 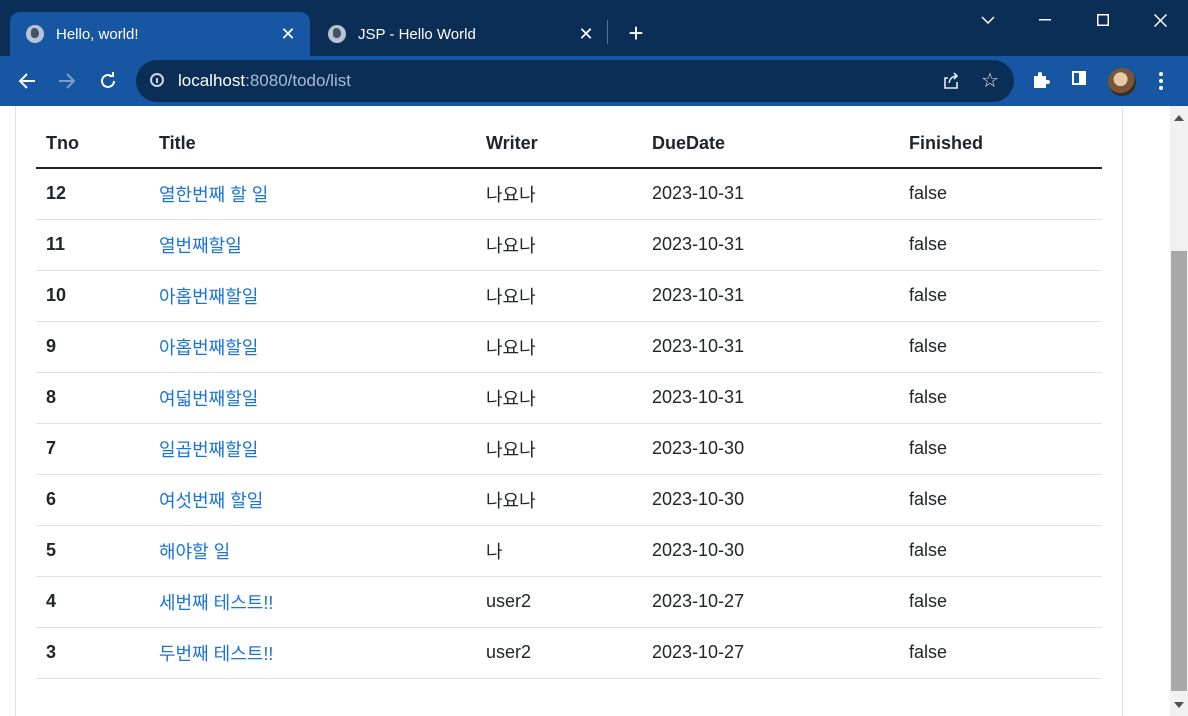 I want to click on table-row: 11 열번째할일 나요나 2023-10-31 false, so click(x=569, y=245).